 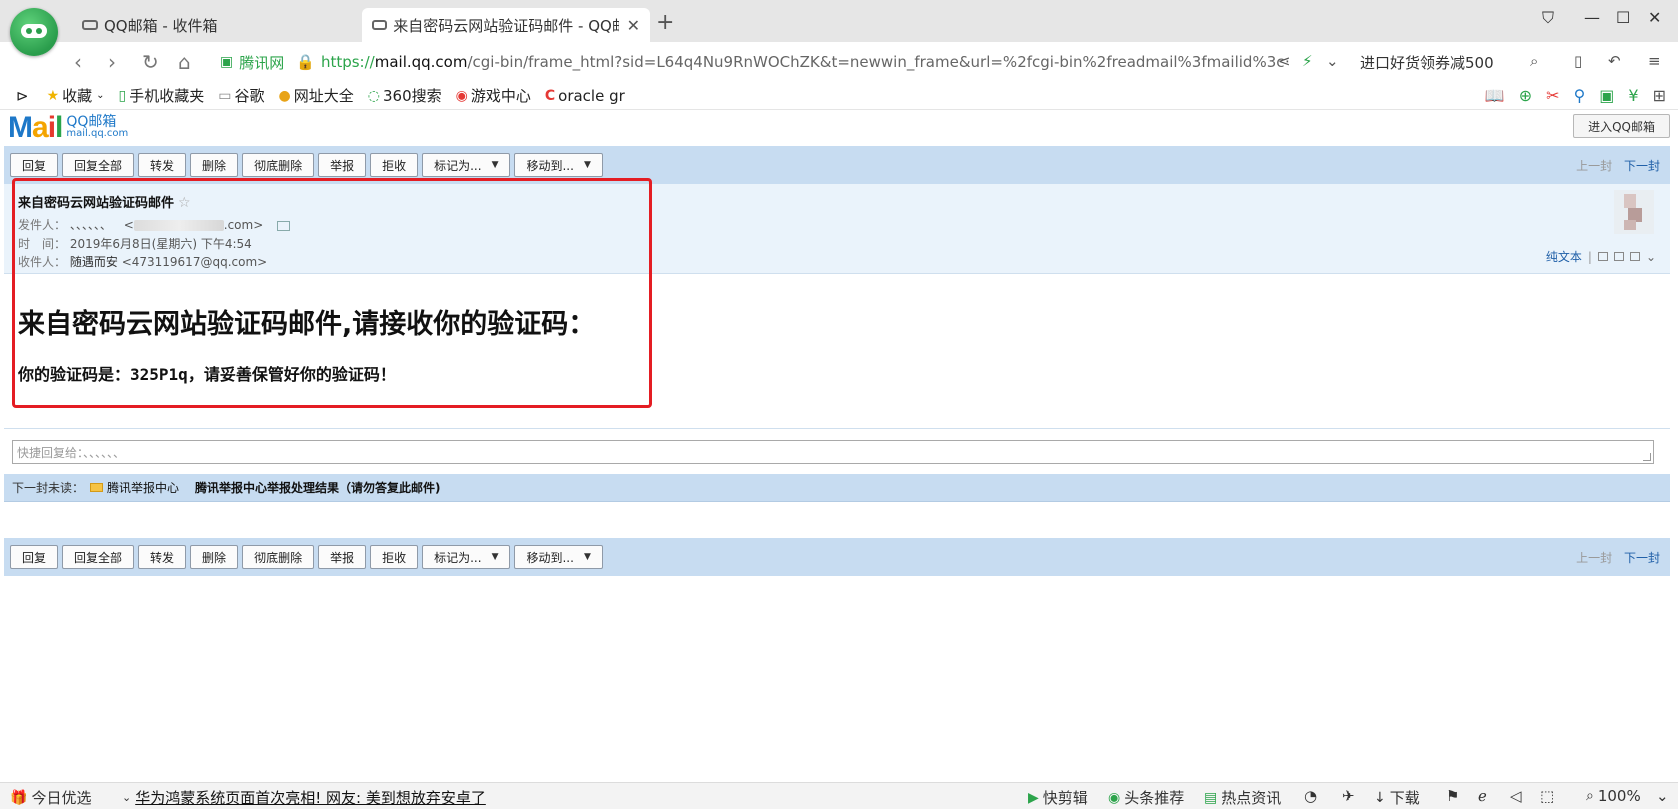 I want to click on reader-icon: 📖, so click(x=1495, y=95).